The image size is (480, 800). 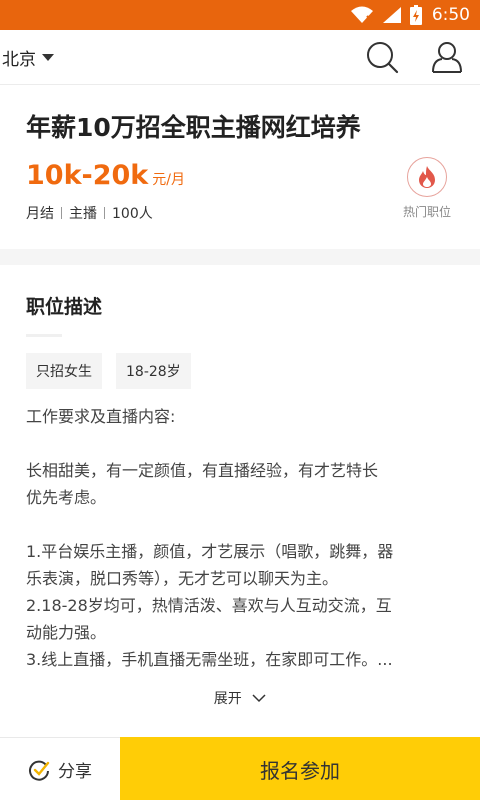 I want to click on status-bar: 6:50, so click(x=240, y=15).